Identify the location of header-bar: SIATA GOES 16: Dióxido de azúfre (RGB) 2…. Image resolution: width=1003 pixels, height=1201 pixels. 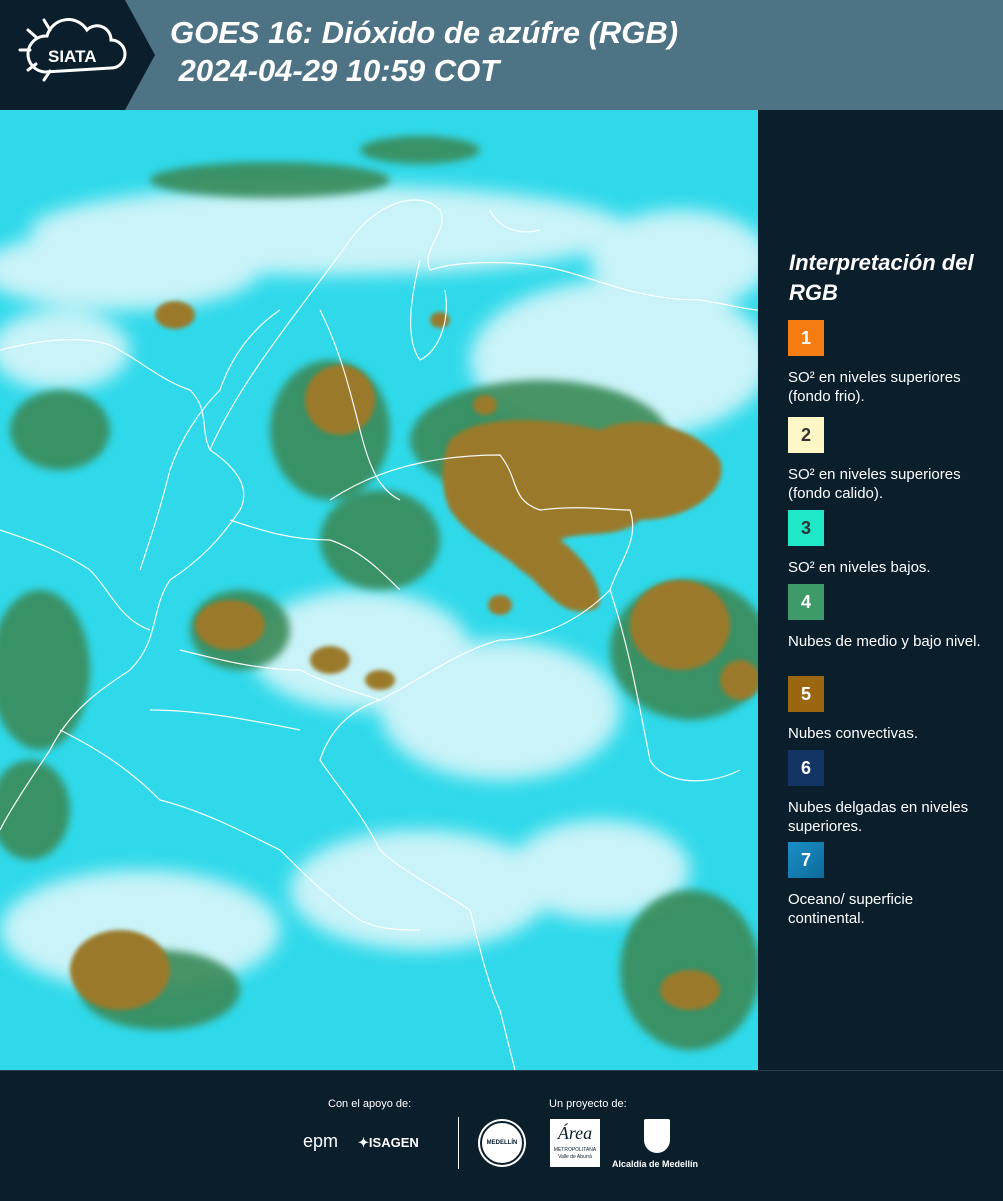
(501, 55).